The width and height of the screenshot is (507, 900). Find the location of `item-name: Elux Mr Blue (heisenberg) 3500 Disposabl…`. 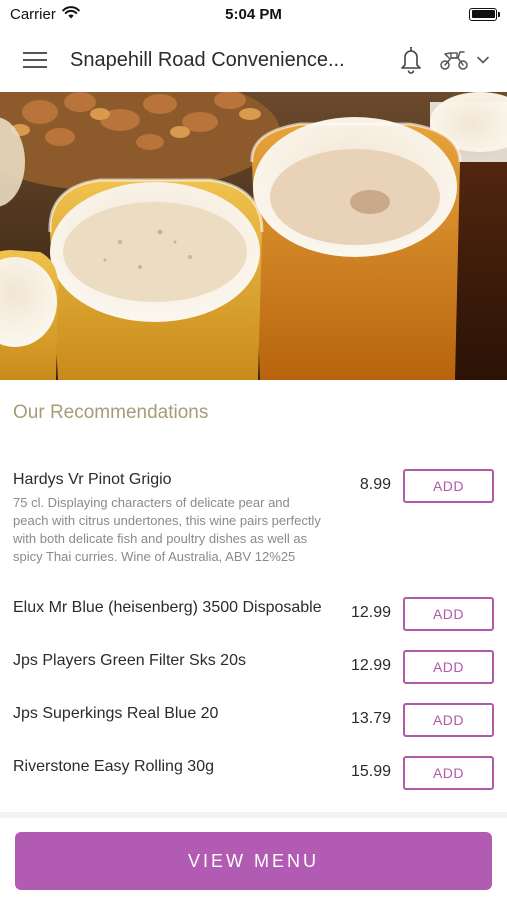

item-name: Elux Mr Blue (heisenberg) 3500 Disposabl… is located at coordinates (169, 606).